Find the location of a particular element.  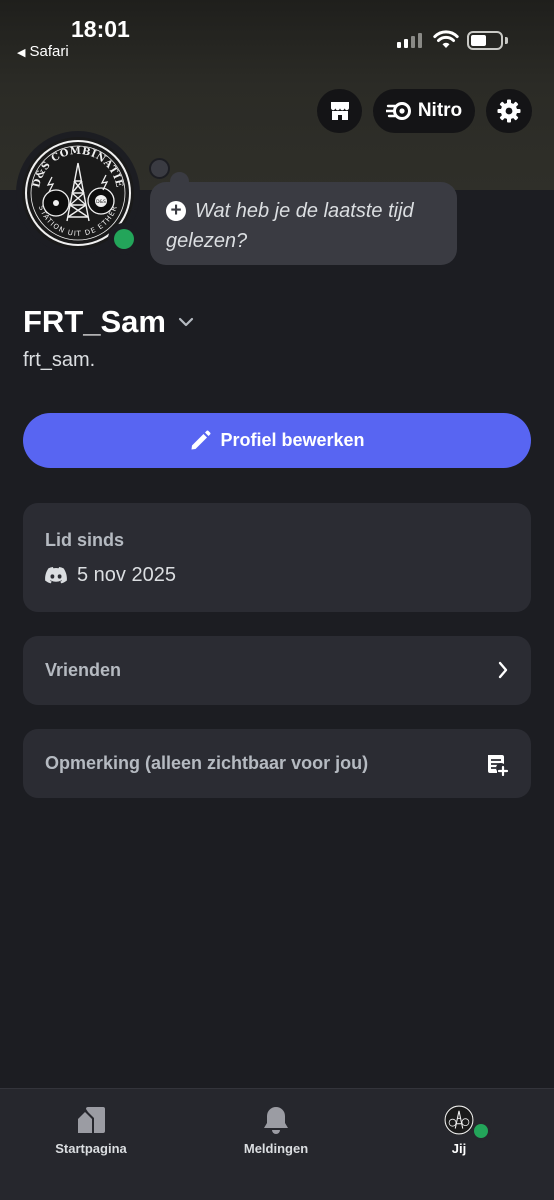

nitro-button: Nitro is located at coordinates (424, 111).